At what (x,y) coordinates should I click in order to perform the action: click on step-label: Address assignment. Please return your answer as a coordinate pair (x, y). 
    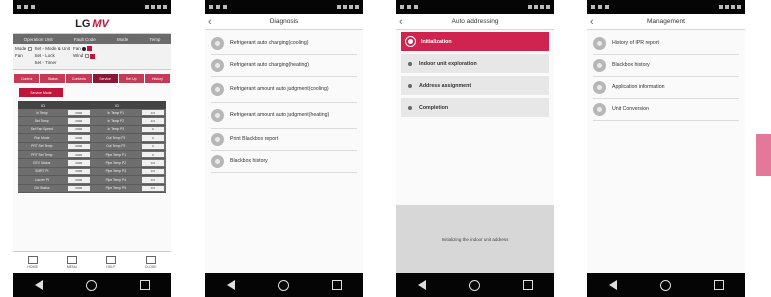
    Looking at the image, I should click on (445, 85).